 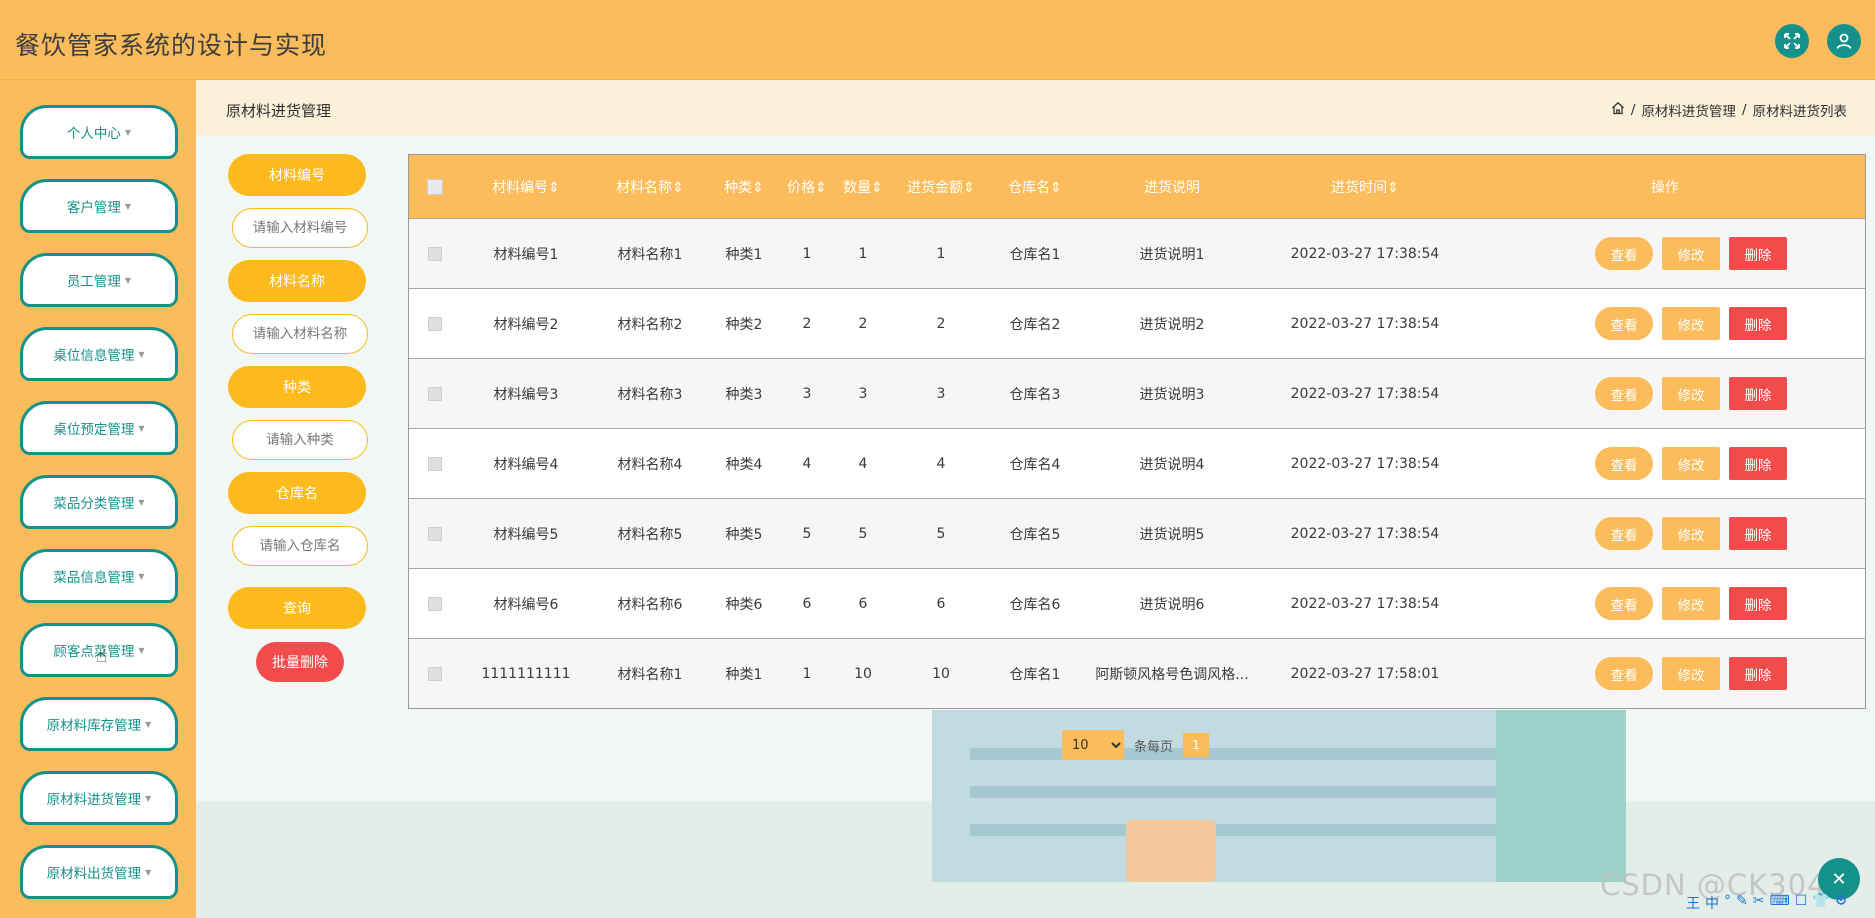 What do you see at coordinates (1093, 745) in the screenshot?
I see `page-size-select: 10` at bounding box center [1093, 745].